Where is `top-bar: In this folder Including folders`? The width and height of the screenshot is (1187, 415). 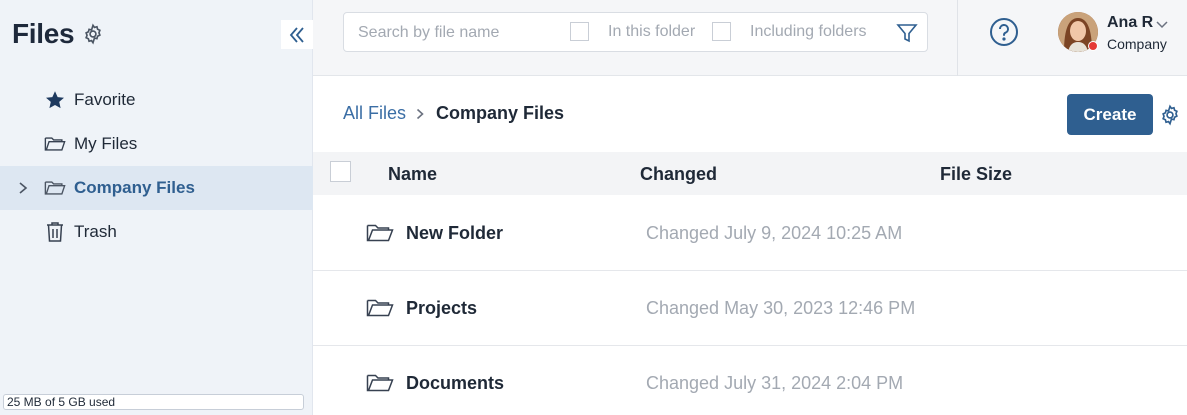
top-bar: In this folder Including folders is located at coordinates (750, 38).